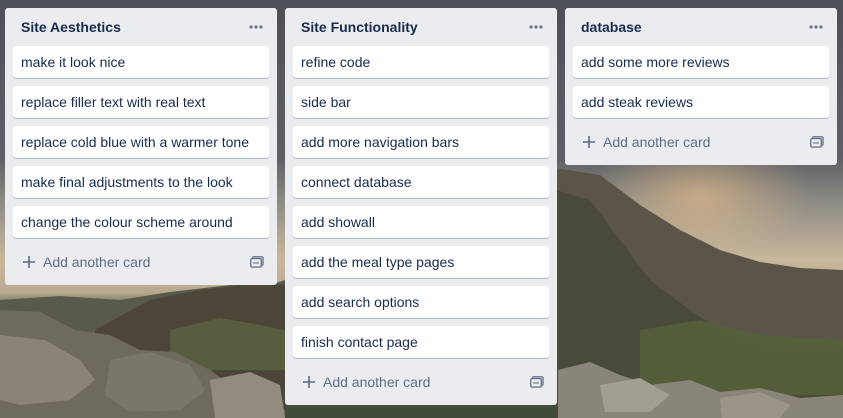 The image size is (843, 418). I want to click on card: make it look nice, so click(141, 62).